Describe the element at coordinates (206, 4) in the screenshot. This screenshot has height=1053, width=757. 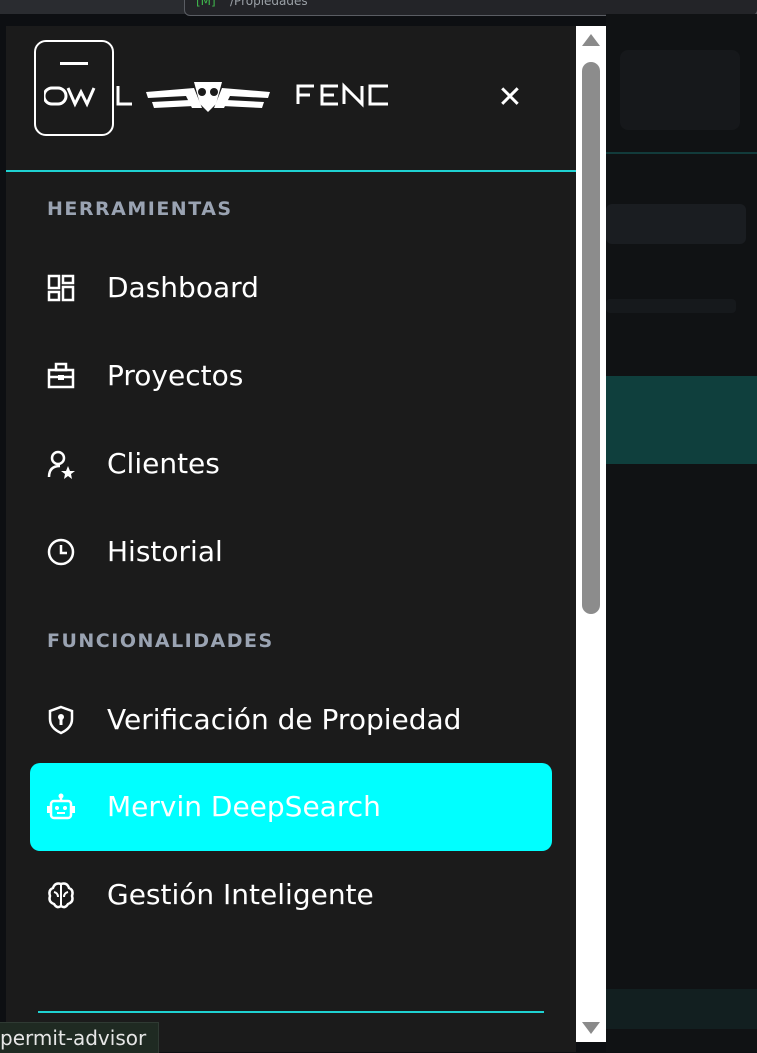
I see `url-badge: [M]` at that location.